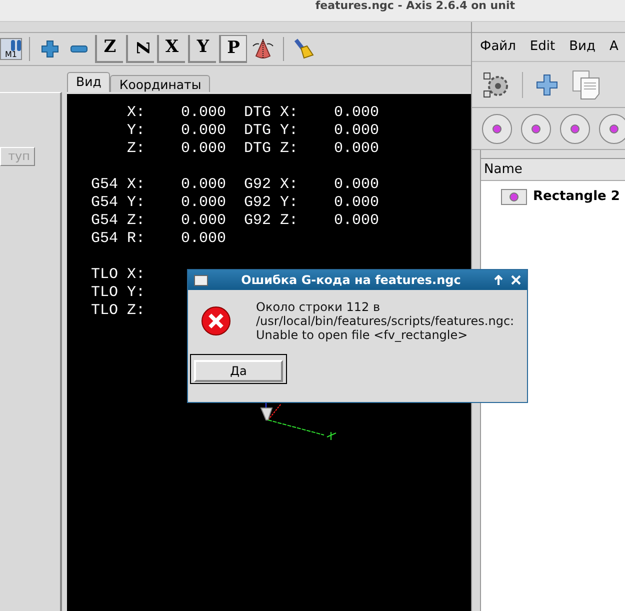  Describe the element at coordinates (613, 47) in the screenshot. I see `menu-item: A` at that location.